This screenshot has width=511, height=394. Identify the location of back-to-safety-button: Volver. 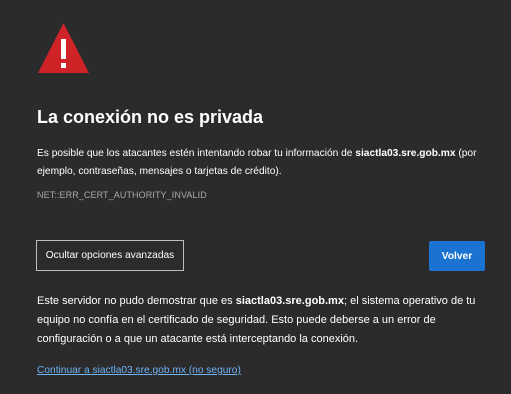
(457, 256).